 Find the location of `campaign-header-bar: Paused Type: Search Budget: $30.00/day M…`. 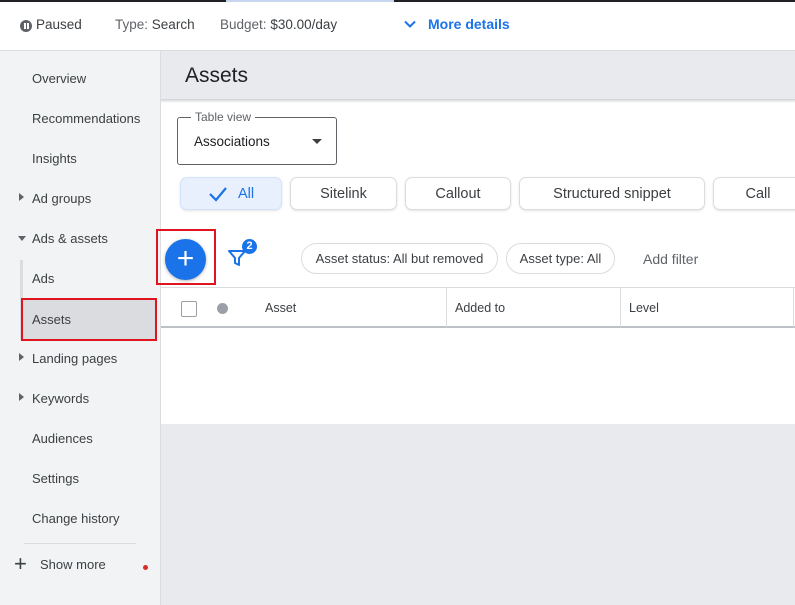

campaign-header-bar: Paused Type: Search Budget: $30.00/day M… is located at coordinates (397, 25).